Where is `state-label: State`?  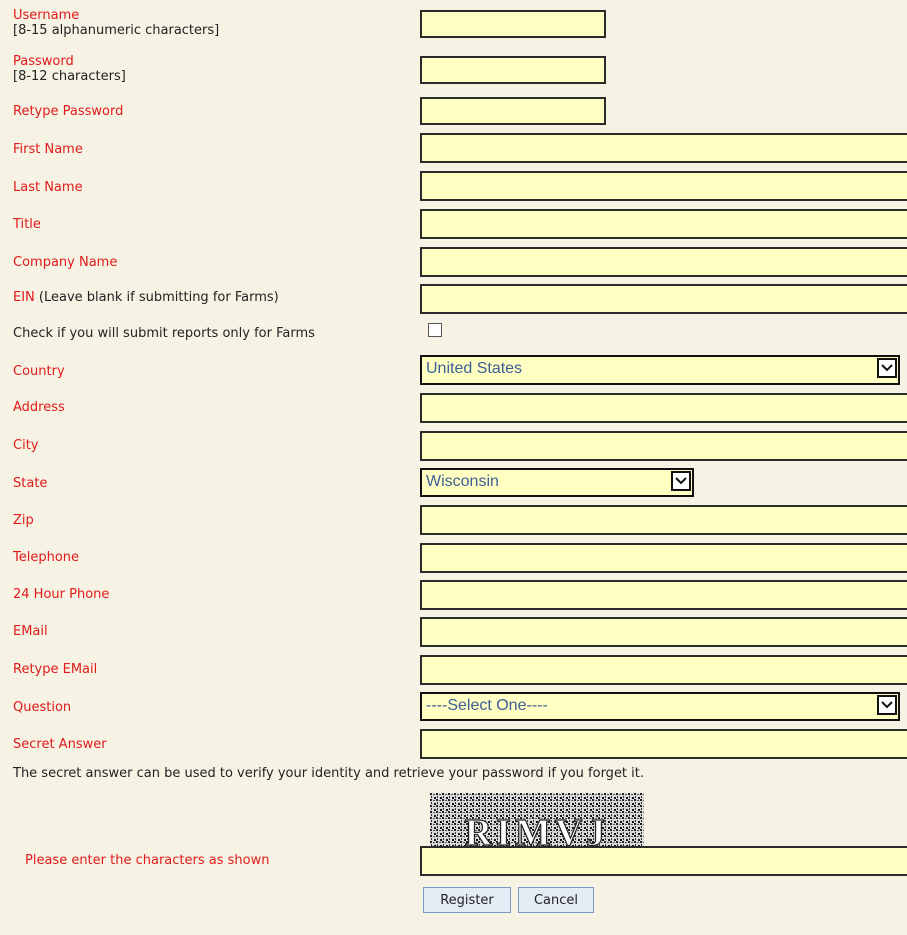 state-label: State is located at coordinates (30, 483).